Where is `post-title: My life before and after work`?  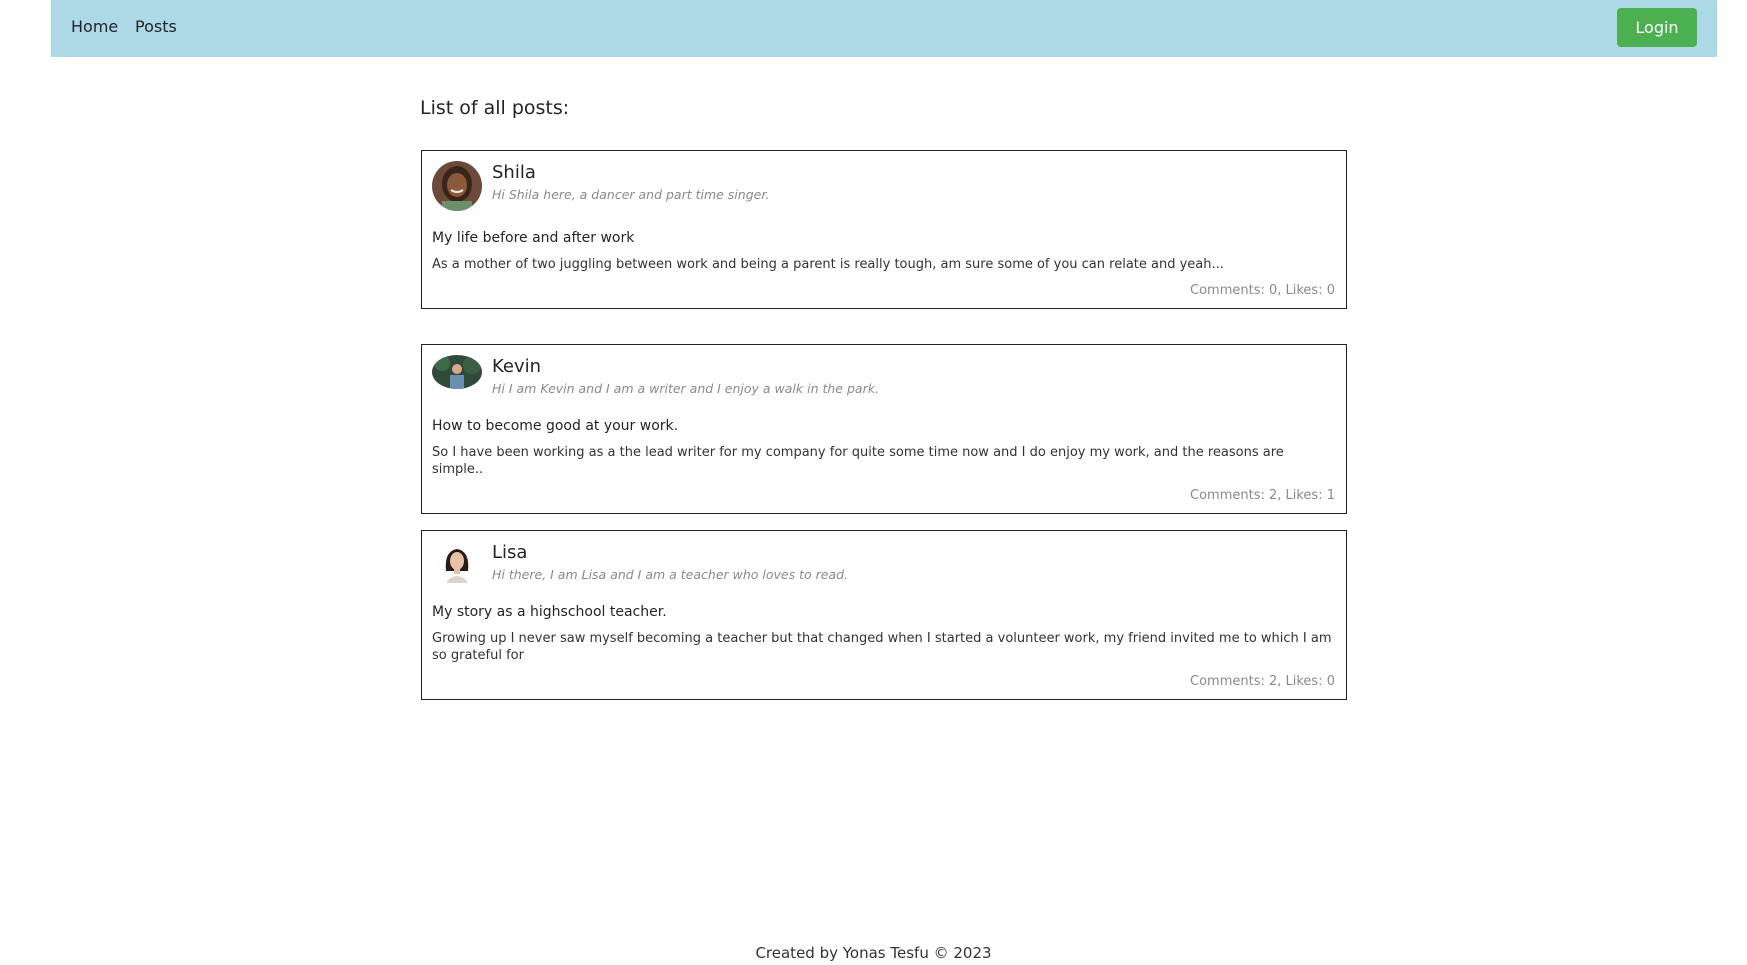
post-title: My life before and after work is located at coordinates (883, 238).